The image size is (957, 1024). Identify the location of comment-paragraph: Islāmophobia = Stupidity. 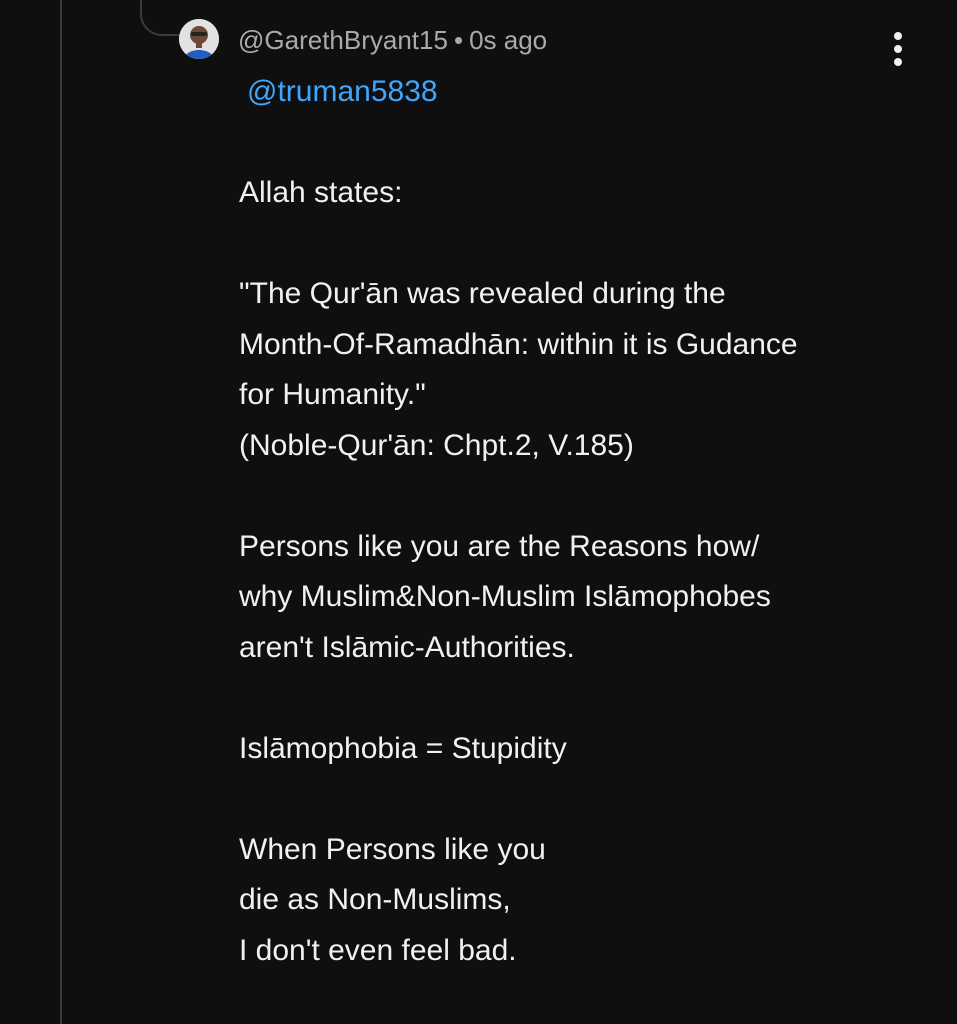
(403, 748).